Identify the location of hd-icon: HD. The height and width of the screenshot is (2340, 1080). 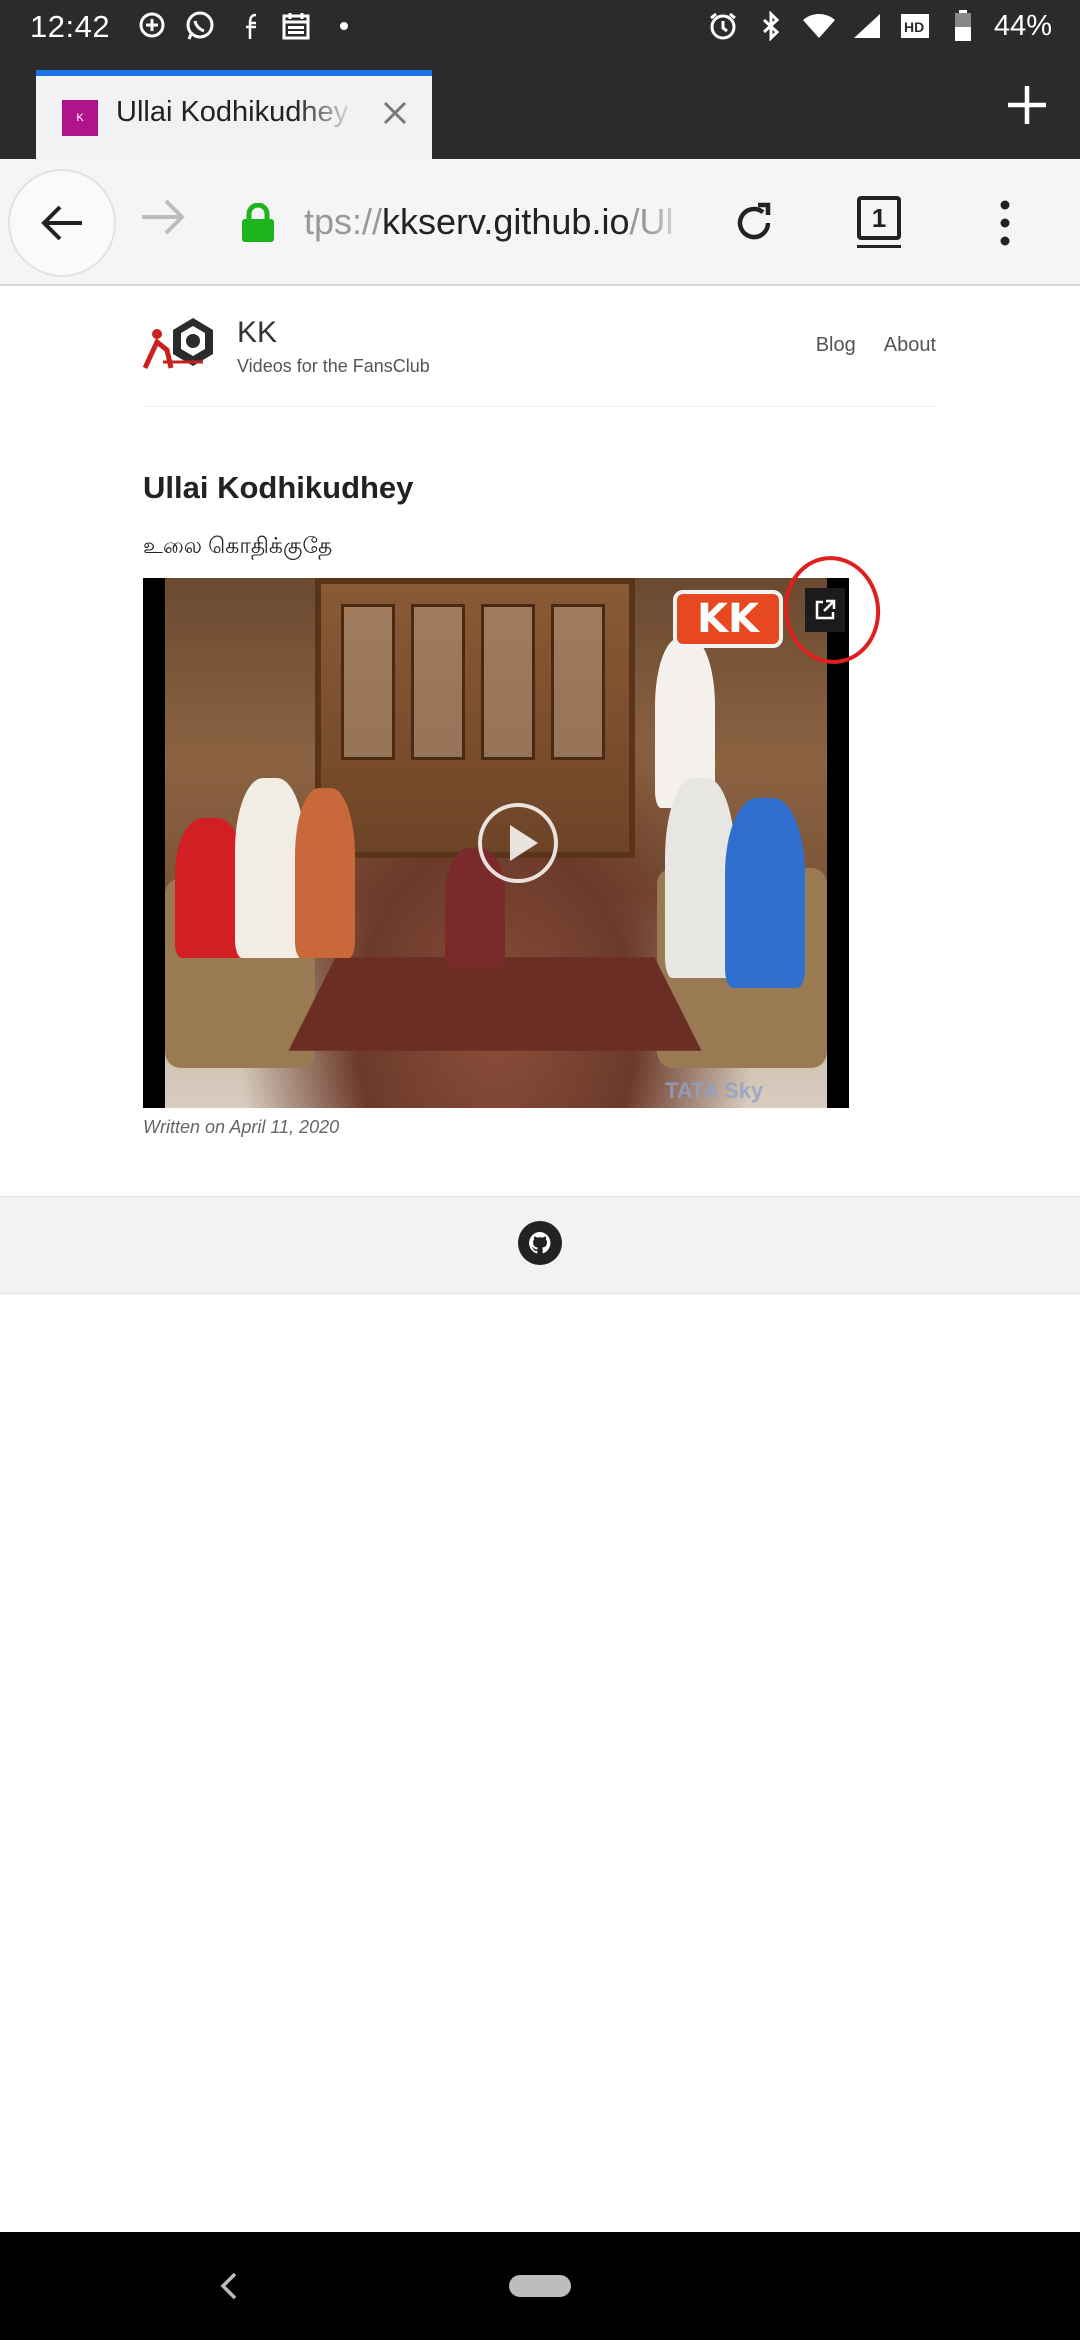
(915, 26).